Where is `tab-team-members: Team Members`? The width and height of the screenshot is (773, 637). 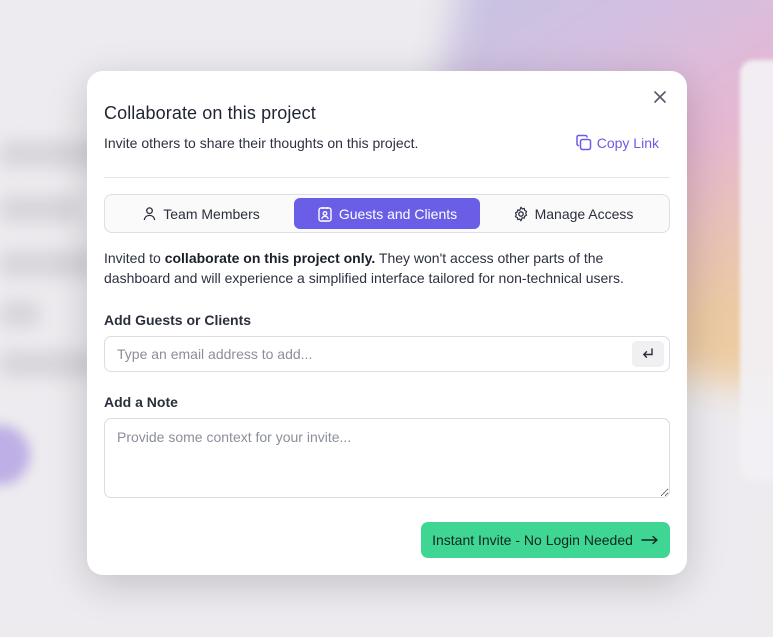
tab-team-members: Team Members is located at coordinates (201, 213).